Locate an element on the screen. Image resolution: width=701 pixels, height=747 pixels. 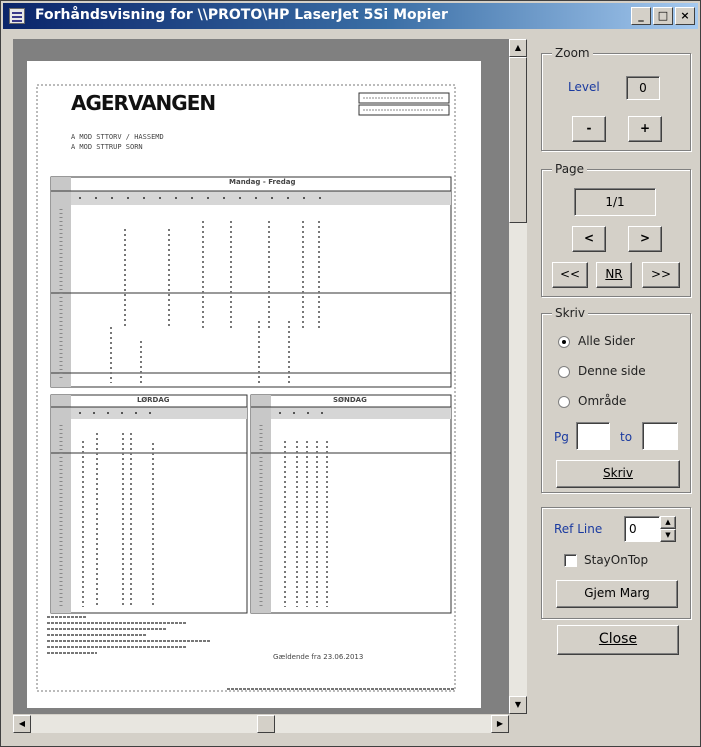
page-number-display: 1/1 is located at coordinates (615, 202).